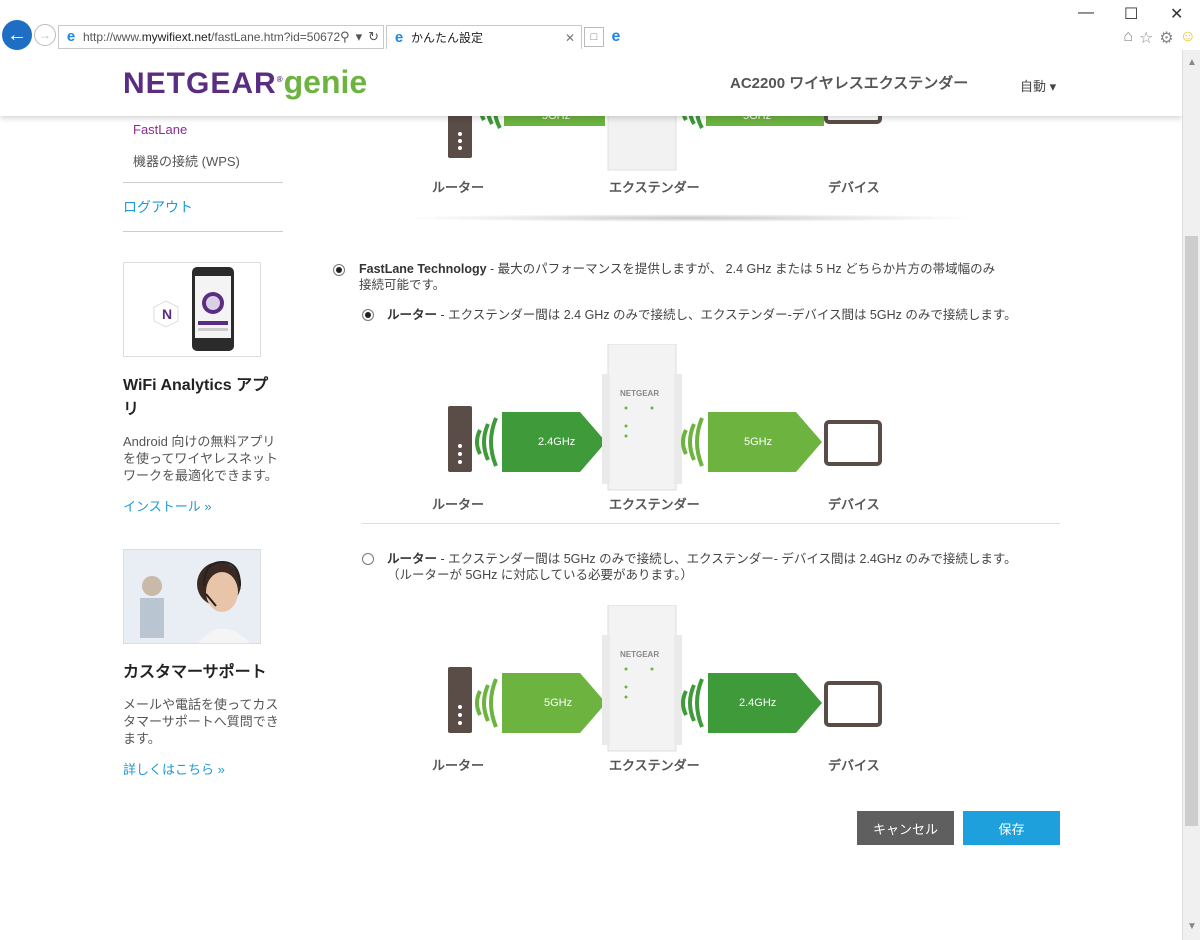  I want to click on option2-label-router: ルーター, so click(458, 765).